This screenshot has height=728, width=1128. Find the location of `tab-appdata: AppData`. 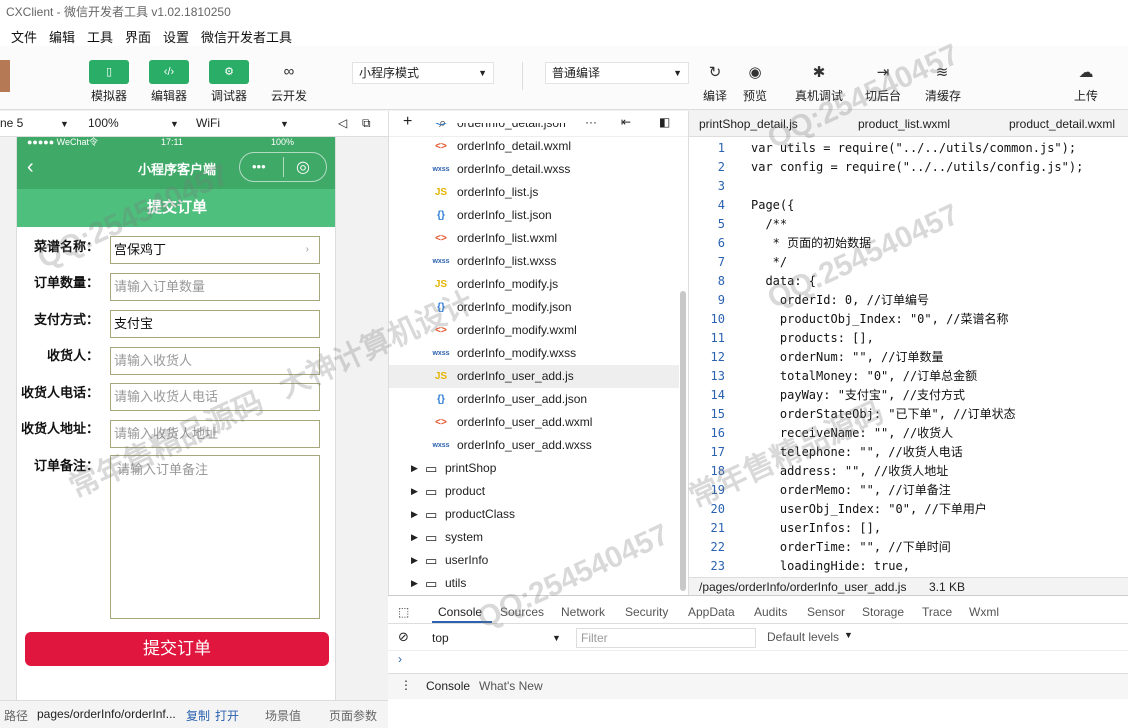

tab-appdata: AppData is located at coordinates (711, 612).